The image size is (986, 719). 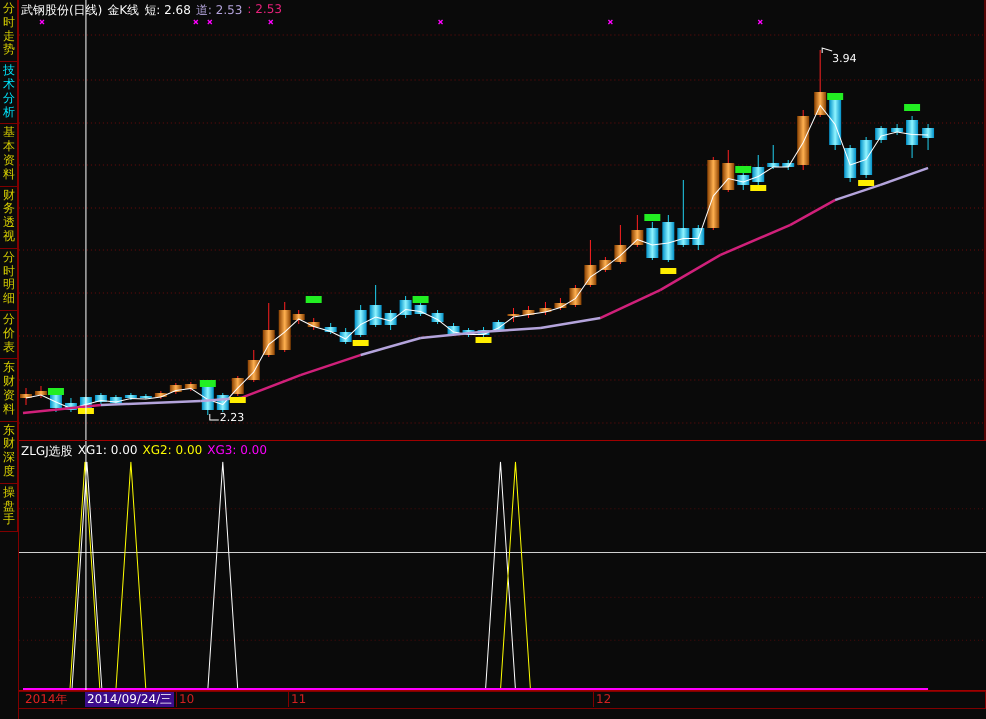 I want to click on cursor-date: 2014/09/24/三, so click(x=129, y=699).